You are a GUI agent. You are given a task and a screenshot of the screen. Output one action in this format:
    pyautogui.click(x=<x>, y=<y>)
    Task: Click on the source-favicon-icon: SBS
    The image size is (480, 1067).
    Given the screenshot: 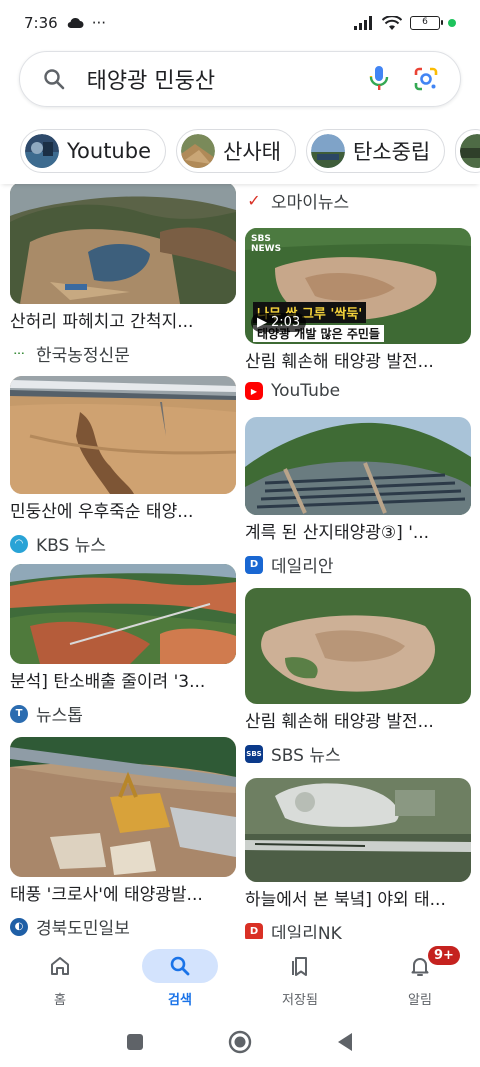 What is the action you would take?
    pyautogui.click(x=254, y=753)
    